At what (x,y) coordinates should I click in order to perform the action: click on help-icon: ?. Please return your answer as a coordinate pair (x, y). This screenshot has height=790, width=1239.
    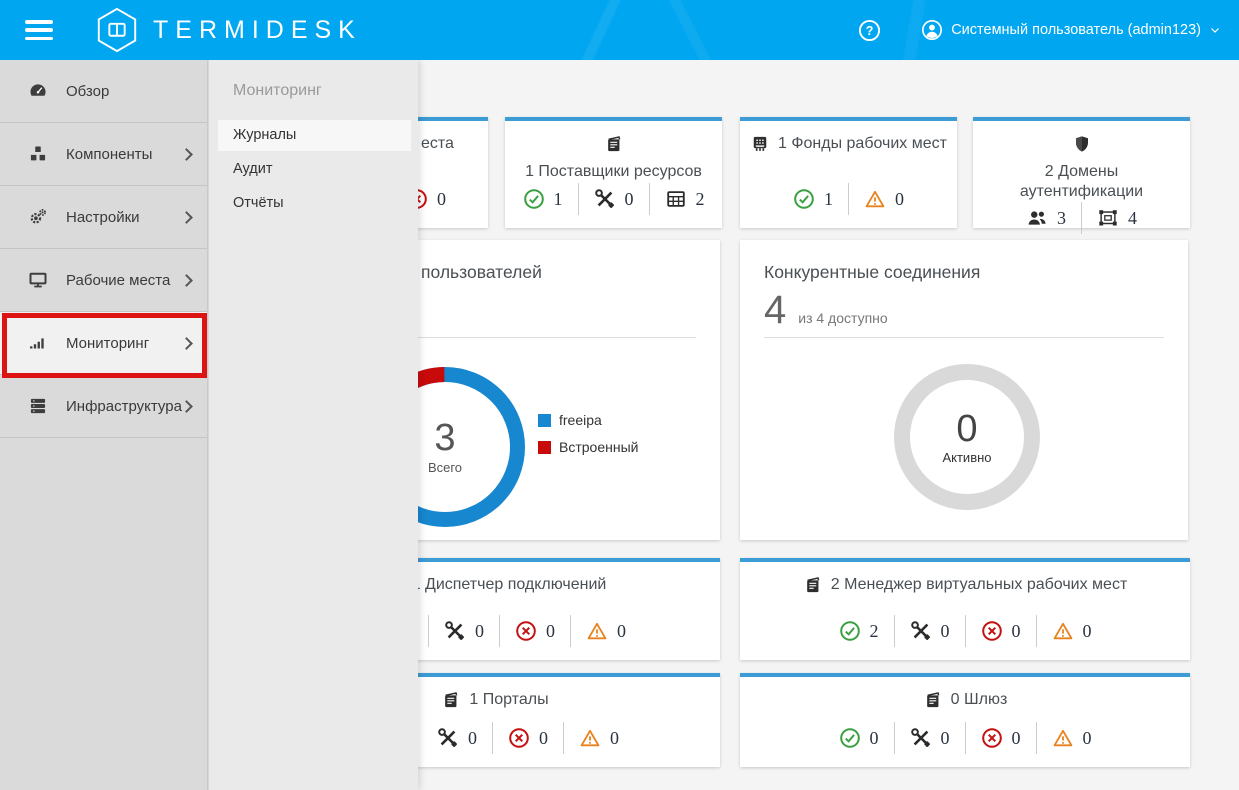
    Looking at the image, I should click on (869, 30).